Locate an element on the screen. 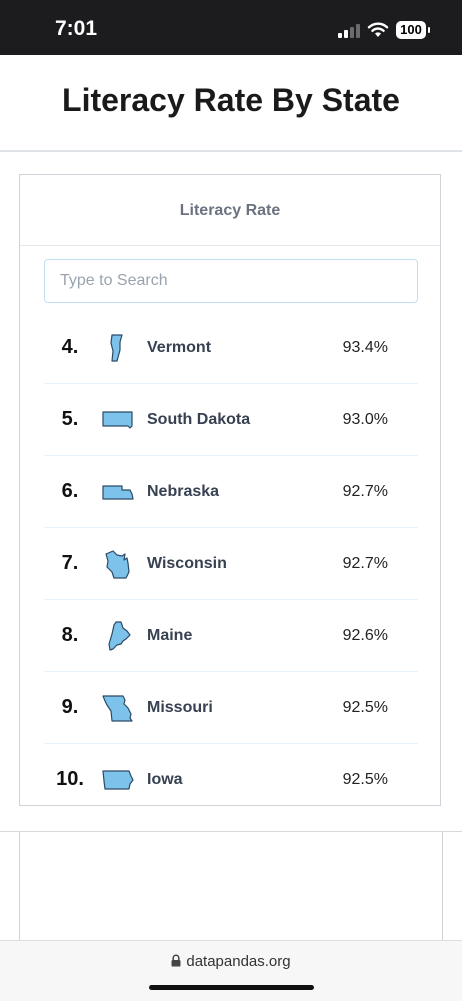 This screenshot has height=1001, width=462. rank-number: 9. is located at coordinates (70, 707).